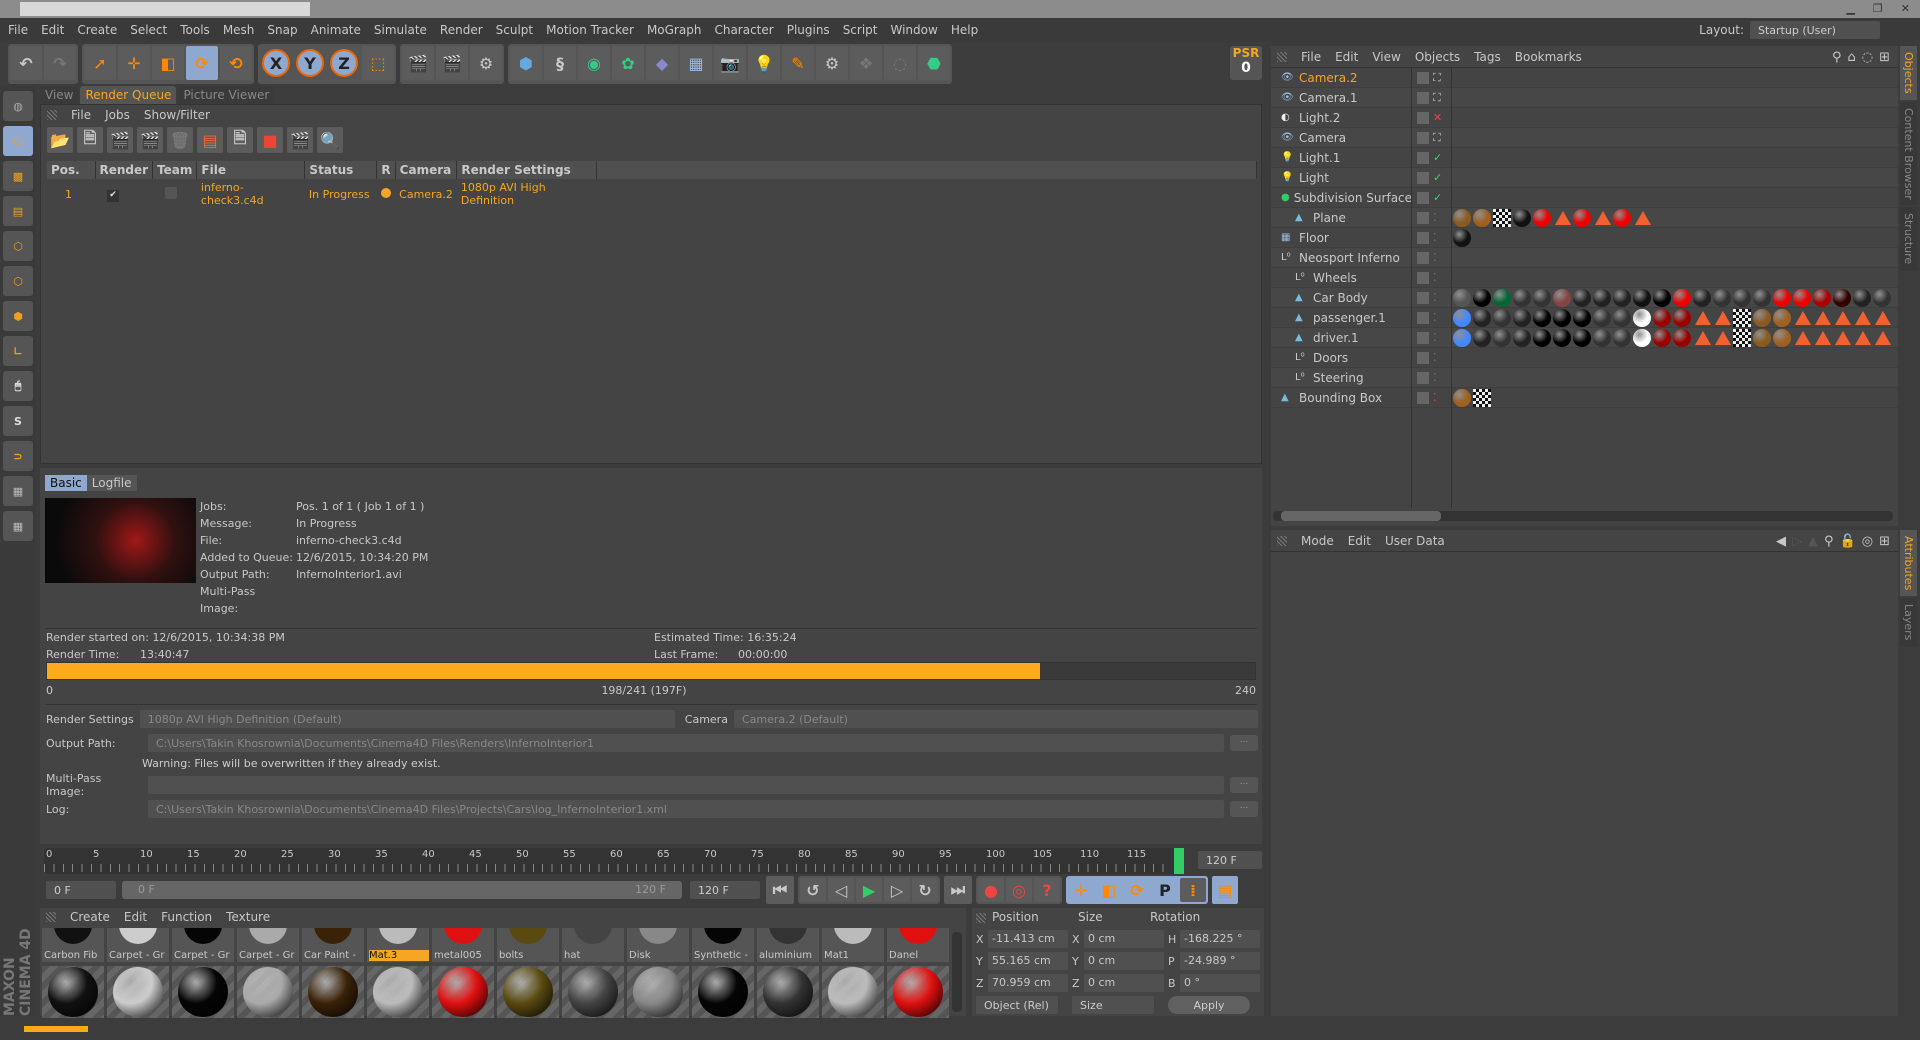 This screenshot has height=1040, width=1920. I want to click on material-menu-function: Function, so click(186, 917).